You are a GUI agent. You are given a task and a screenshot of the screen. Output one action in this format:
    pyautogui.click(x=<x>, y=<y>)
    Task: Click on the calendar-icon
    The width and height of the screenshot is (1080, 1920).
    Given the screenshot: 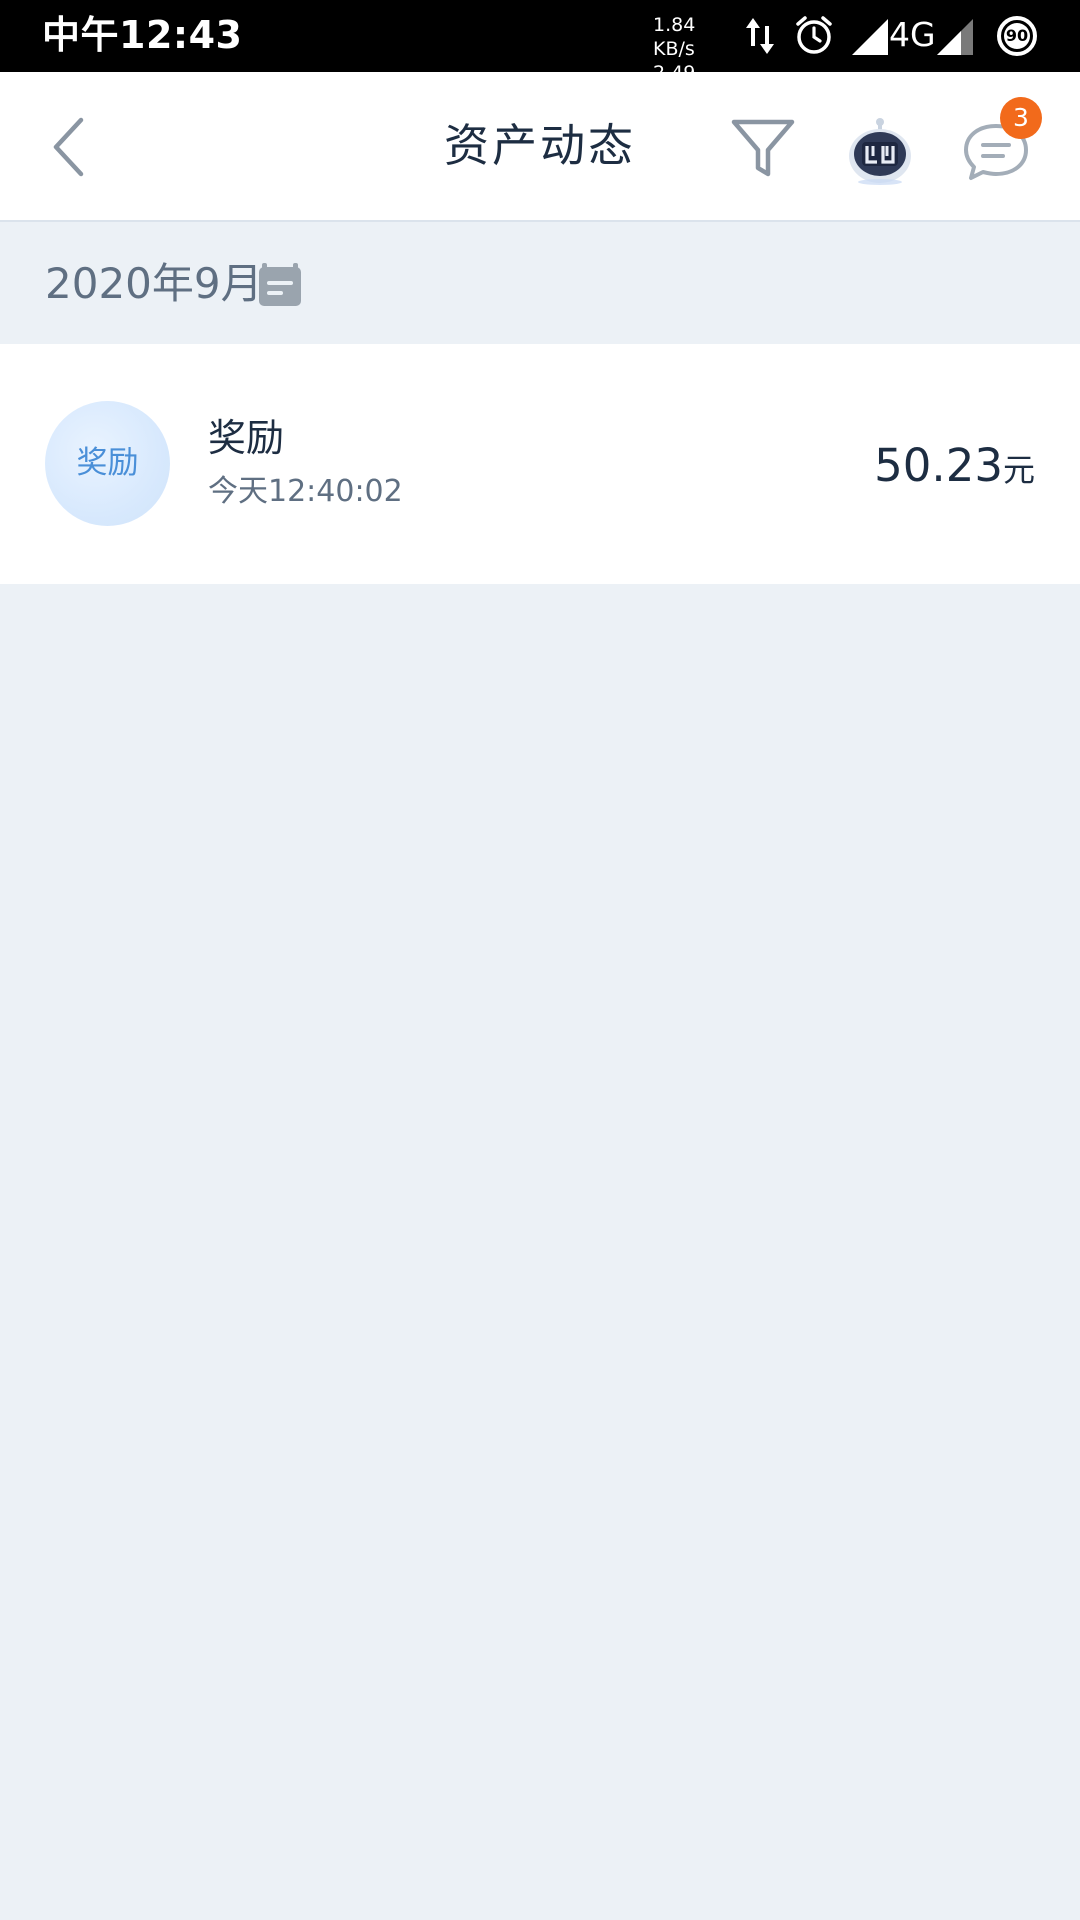 What is the action you would take?
    pyautogui.click(x=280, y=284)
    